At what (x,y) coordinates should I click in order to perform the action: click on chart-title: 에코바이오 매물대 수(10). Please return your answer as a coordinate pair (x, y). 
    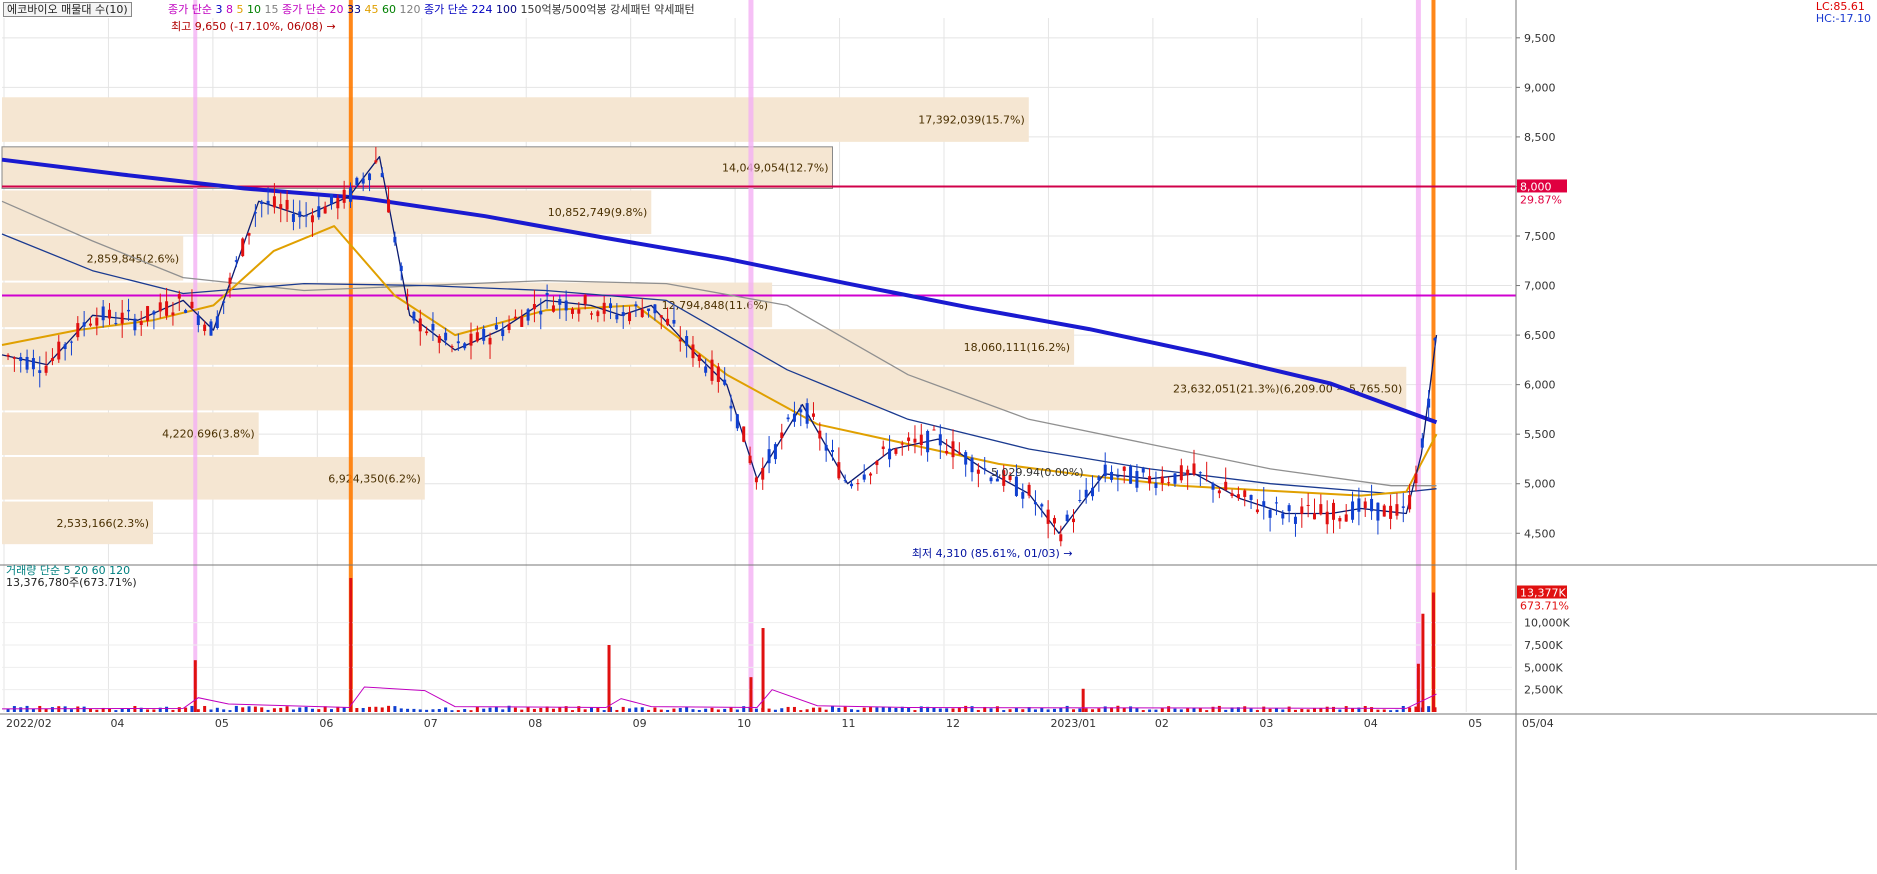
    Looking at the image, I should click on (67, 9).